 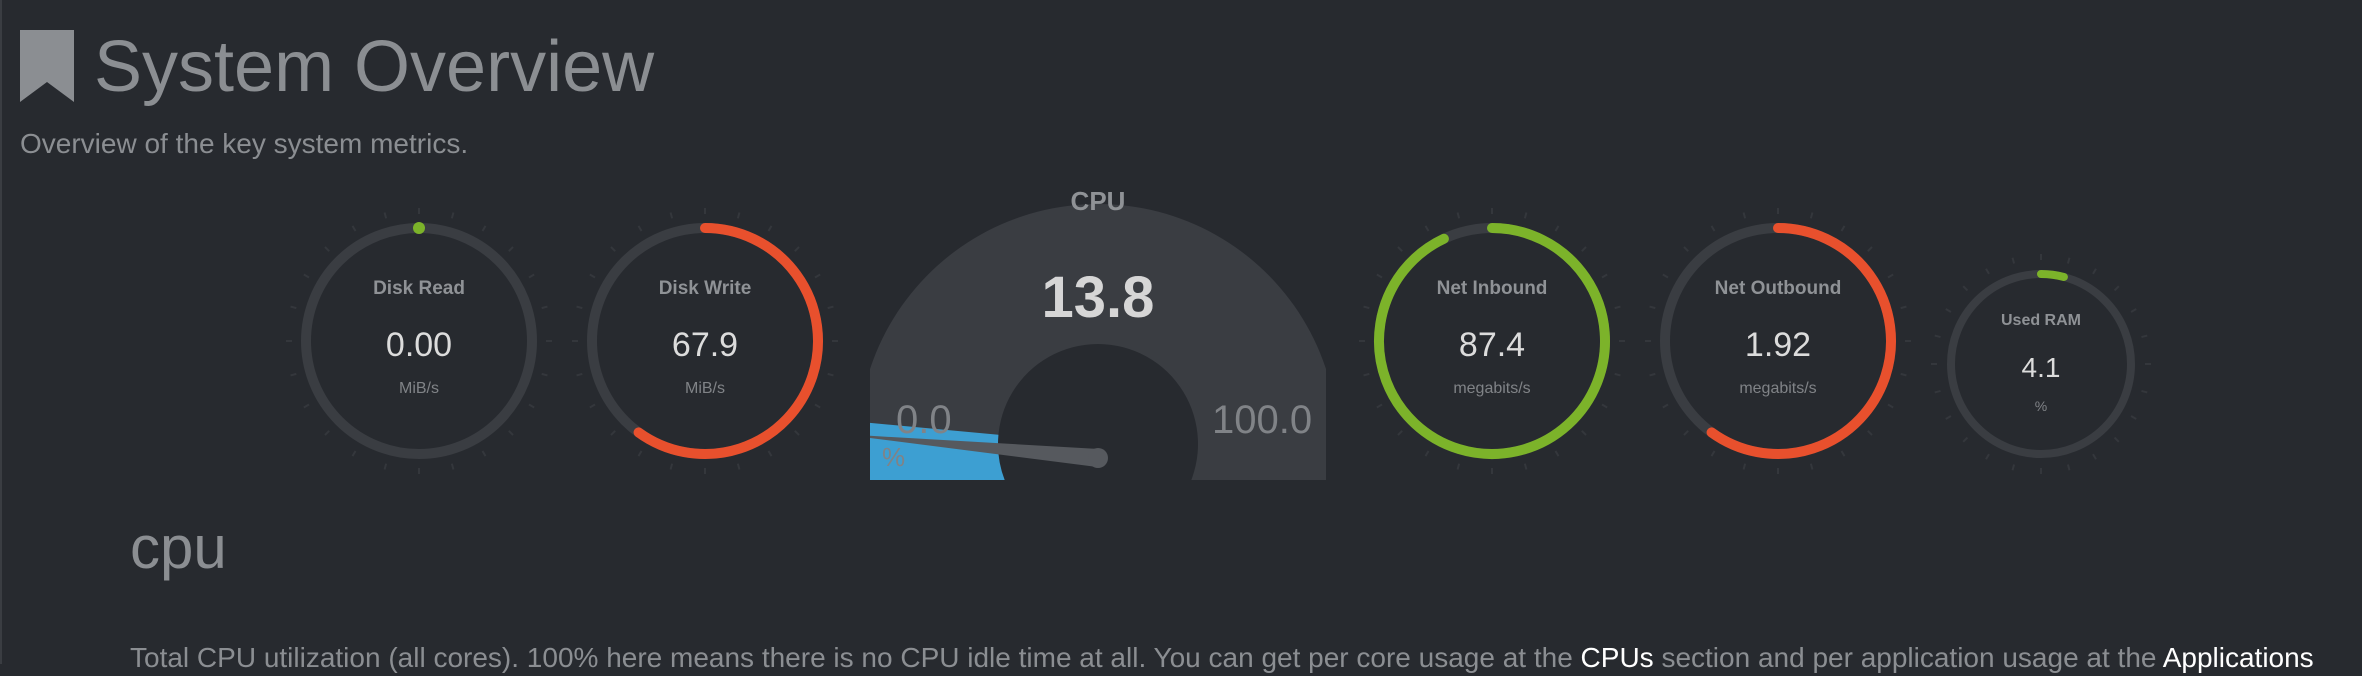 What do you see at coordinates (2040, 320) in the screenshot?
I see `used-ram-label: Used RAM` at bounding box center [2040, 320].